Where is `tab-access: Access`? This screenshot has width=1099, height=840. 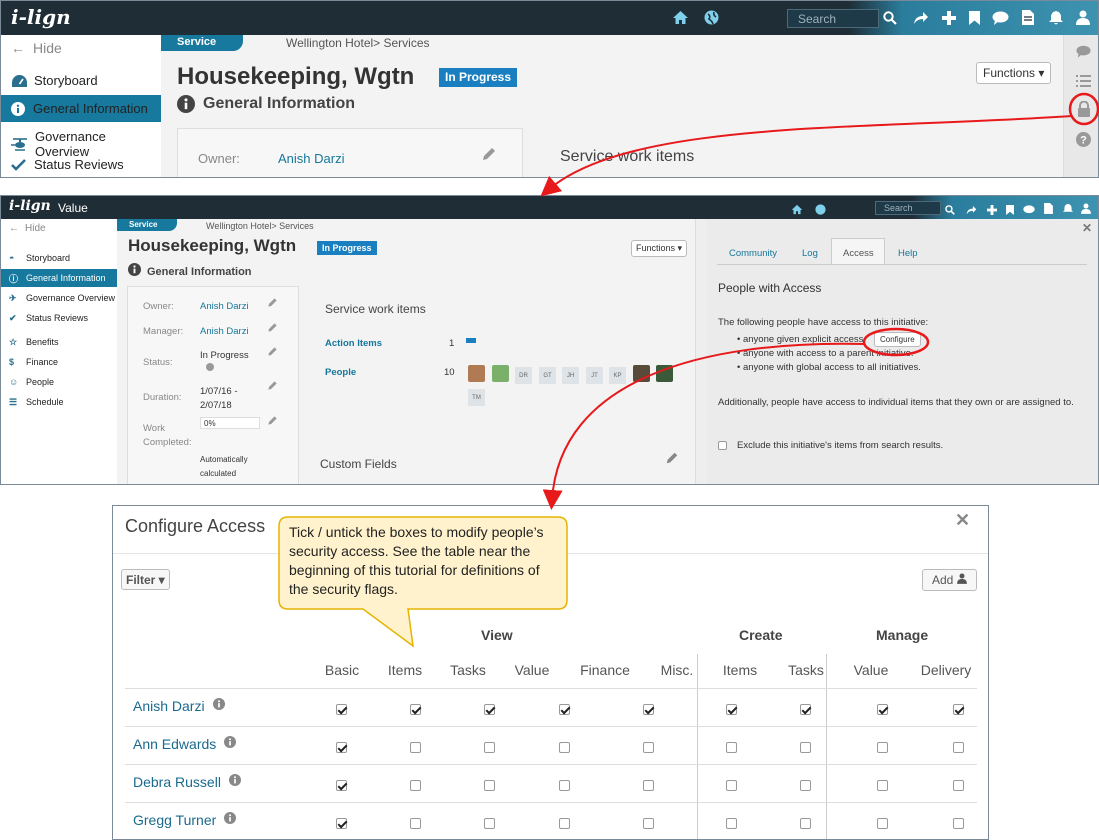 tab-access: Access is located at coordinates (858, 251).